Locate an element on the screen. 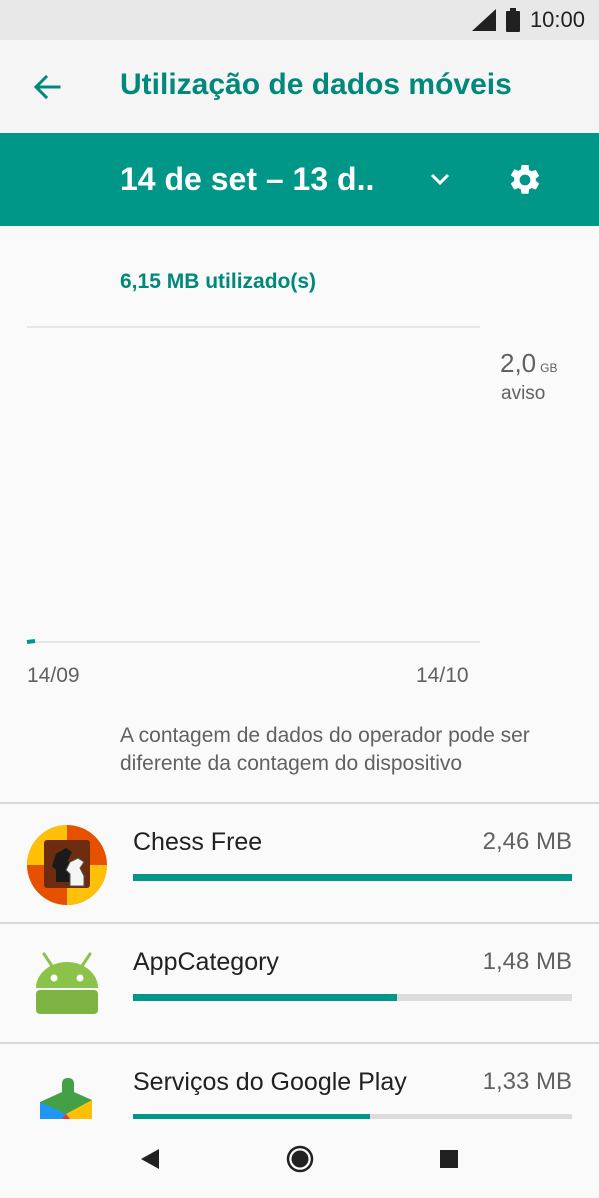 Image resolution: width=599 pixels, height=1198 pixels. app-bar: Utilização de dados móveis is located at coordinates (299, 86).